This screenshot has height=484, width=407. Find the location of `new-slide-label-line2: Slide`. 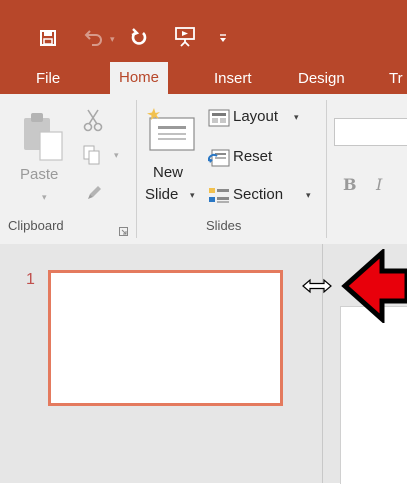

new-slide-label-line2: Slide is located at coordinates (162, 194).